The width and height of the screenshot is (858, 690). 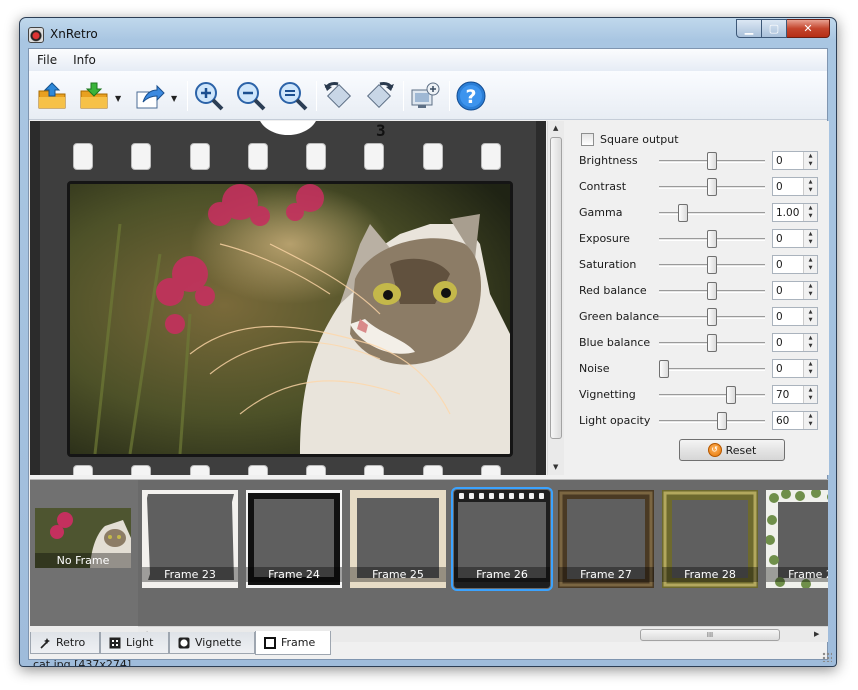 I want to click on save-icon, so click(x=94, y=96).